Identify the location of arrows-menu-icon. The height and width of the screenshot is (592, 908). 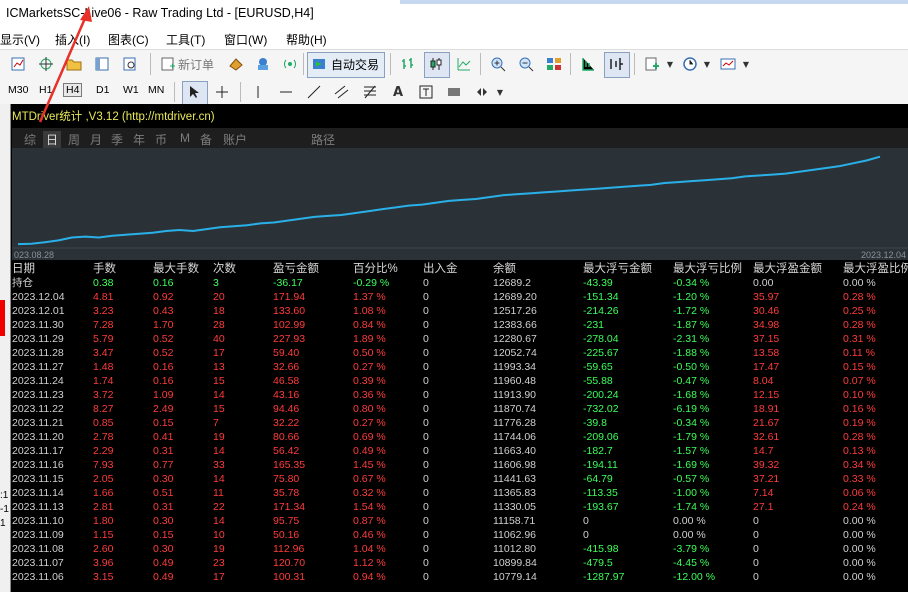
(482, 92).